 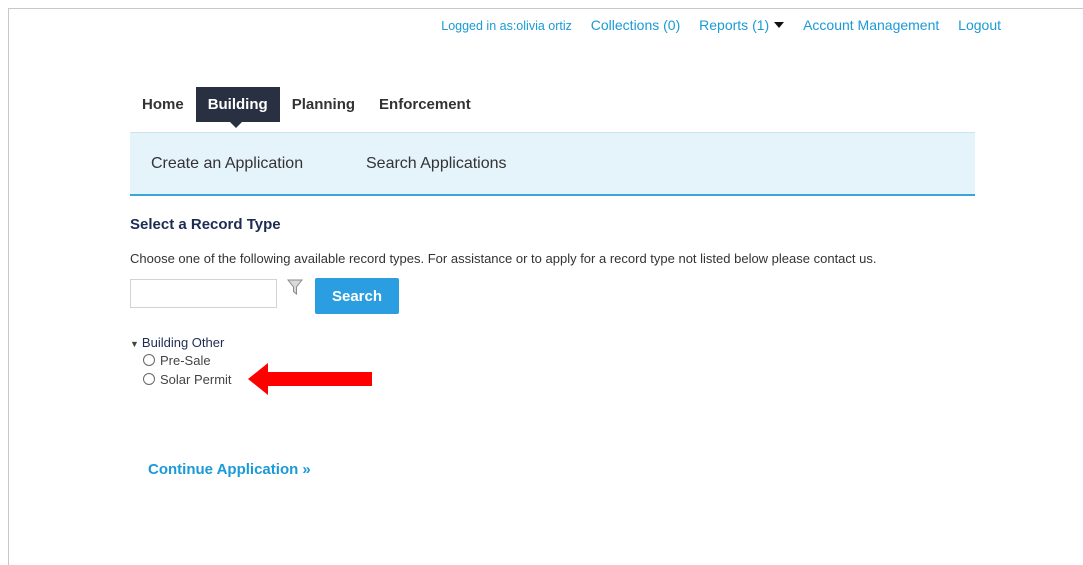 What do you see at coordinates (163, 104) in the screenshot?
I see `tab-home: Home` at bounding box center [163, 104].